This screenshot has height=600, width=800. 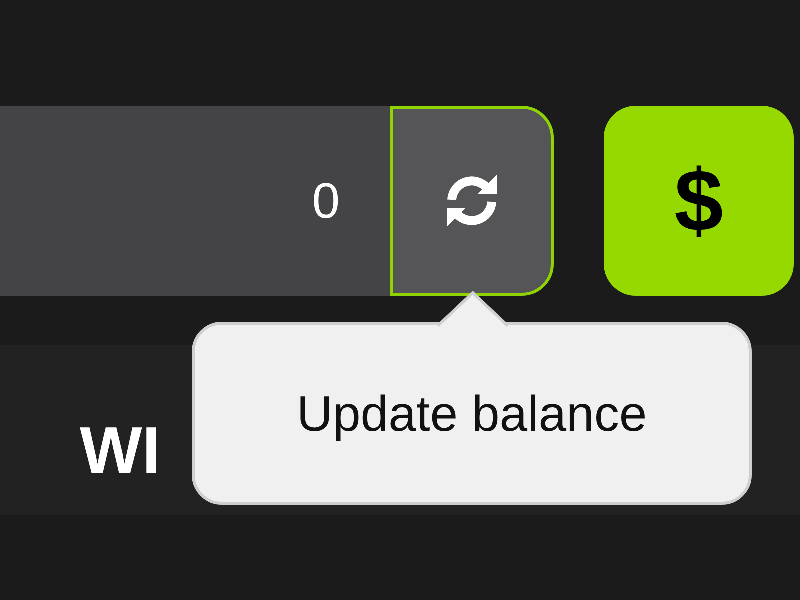 What do you see at coordinates (473, 309) in the screenshot?
I see `tooltip-pointer` at bounding box center [473, 309].